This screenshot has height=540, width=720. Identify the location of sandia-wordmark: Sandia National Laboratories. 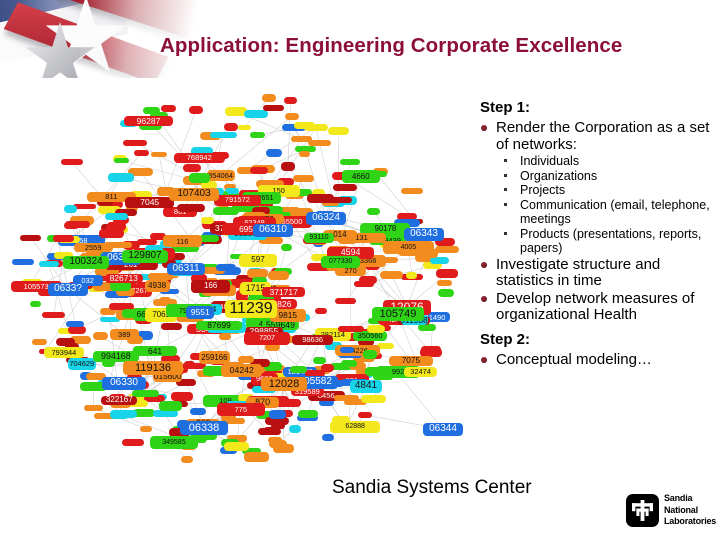
(690, 510).